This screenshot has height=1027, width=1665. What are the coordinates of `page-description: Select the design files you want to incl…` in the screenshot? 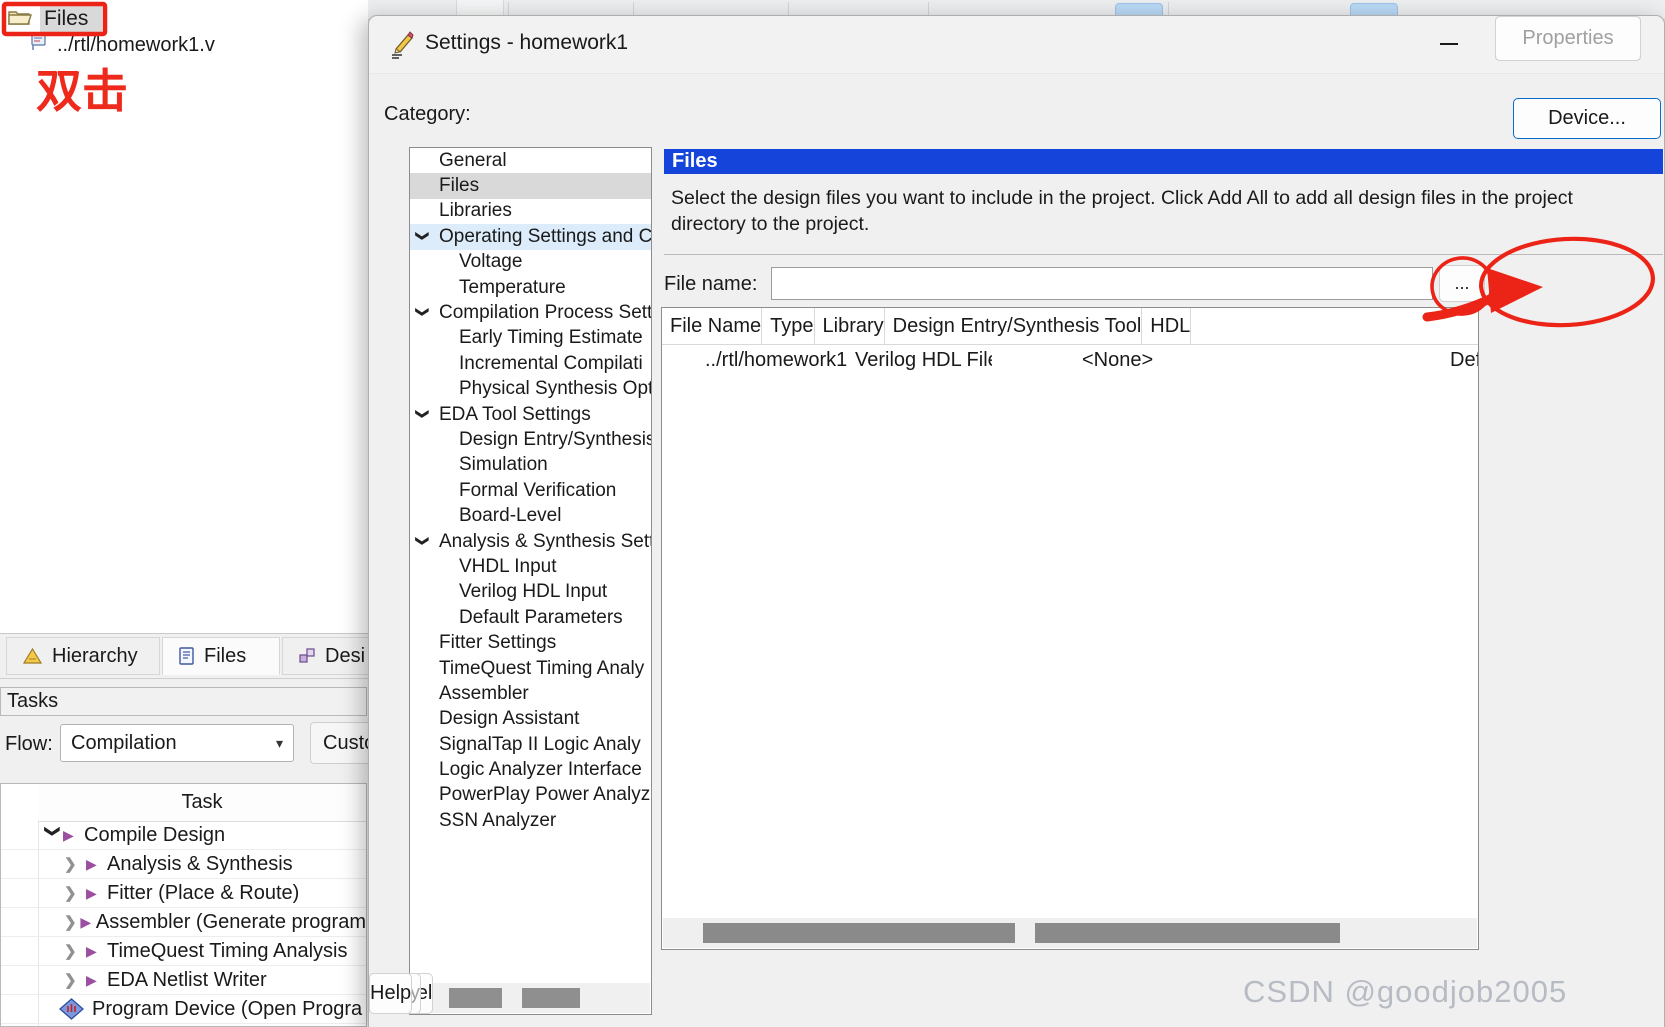 It's located at (1122, 211).